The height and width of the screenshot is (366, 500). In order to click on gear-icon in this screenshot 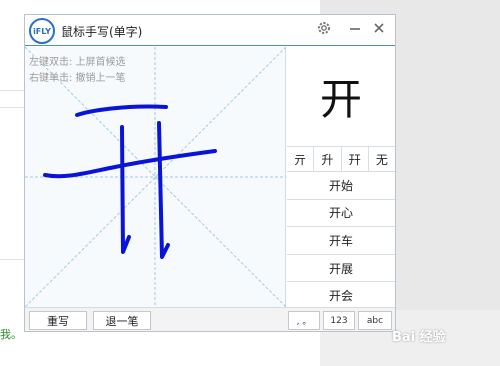, I will do `click(324, 30)`.